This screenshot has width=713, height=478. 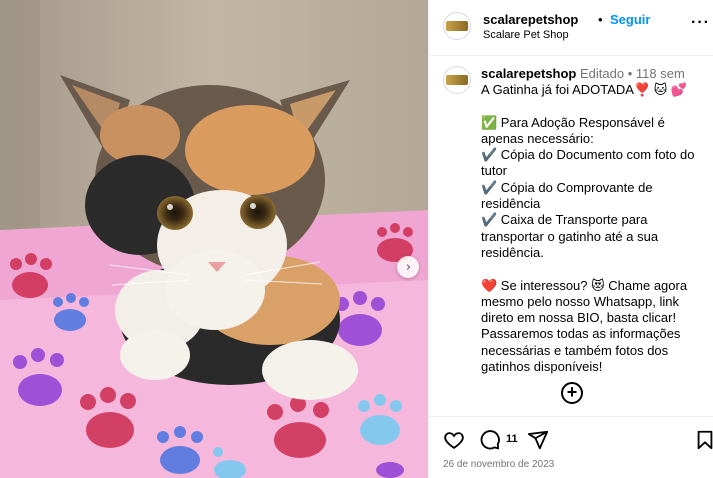 I want to click on bookmark-icon, so click(x=703, y=442).